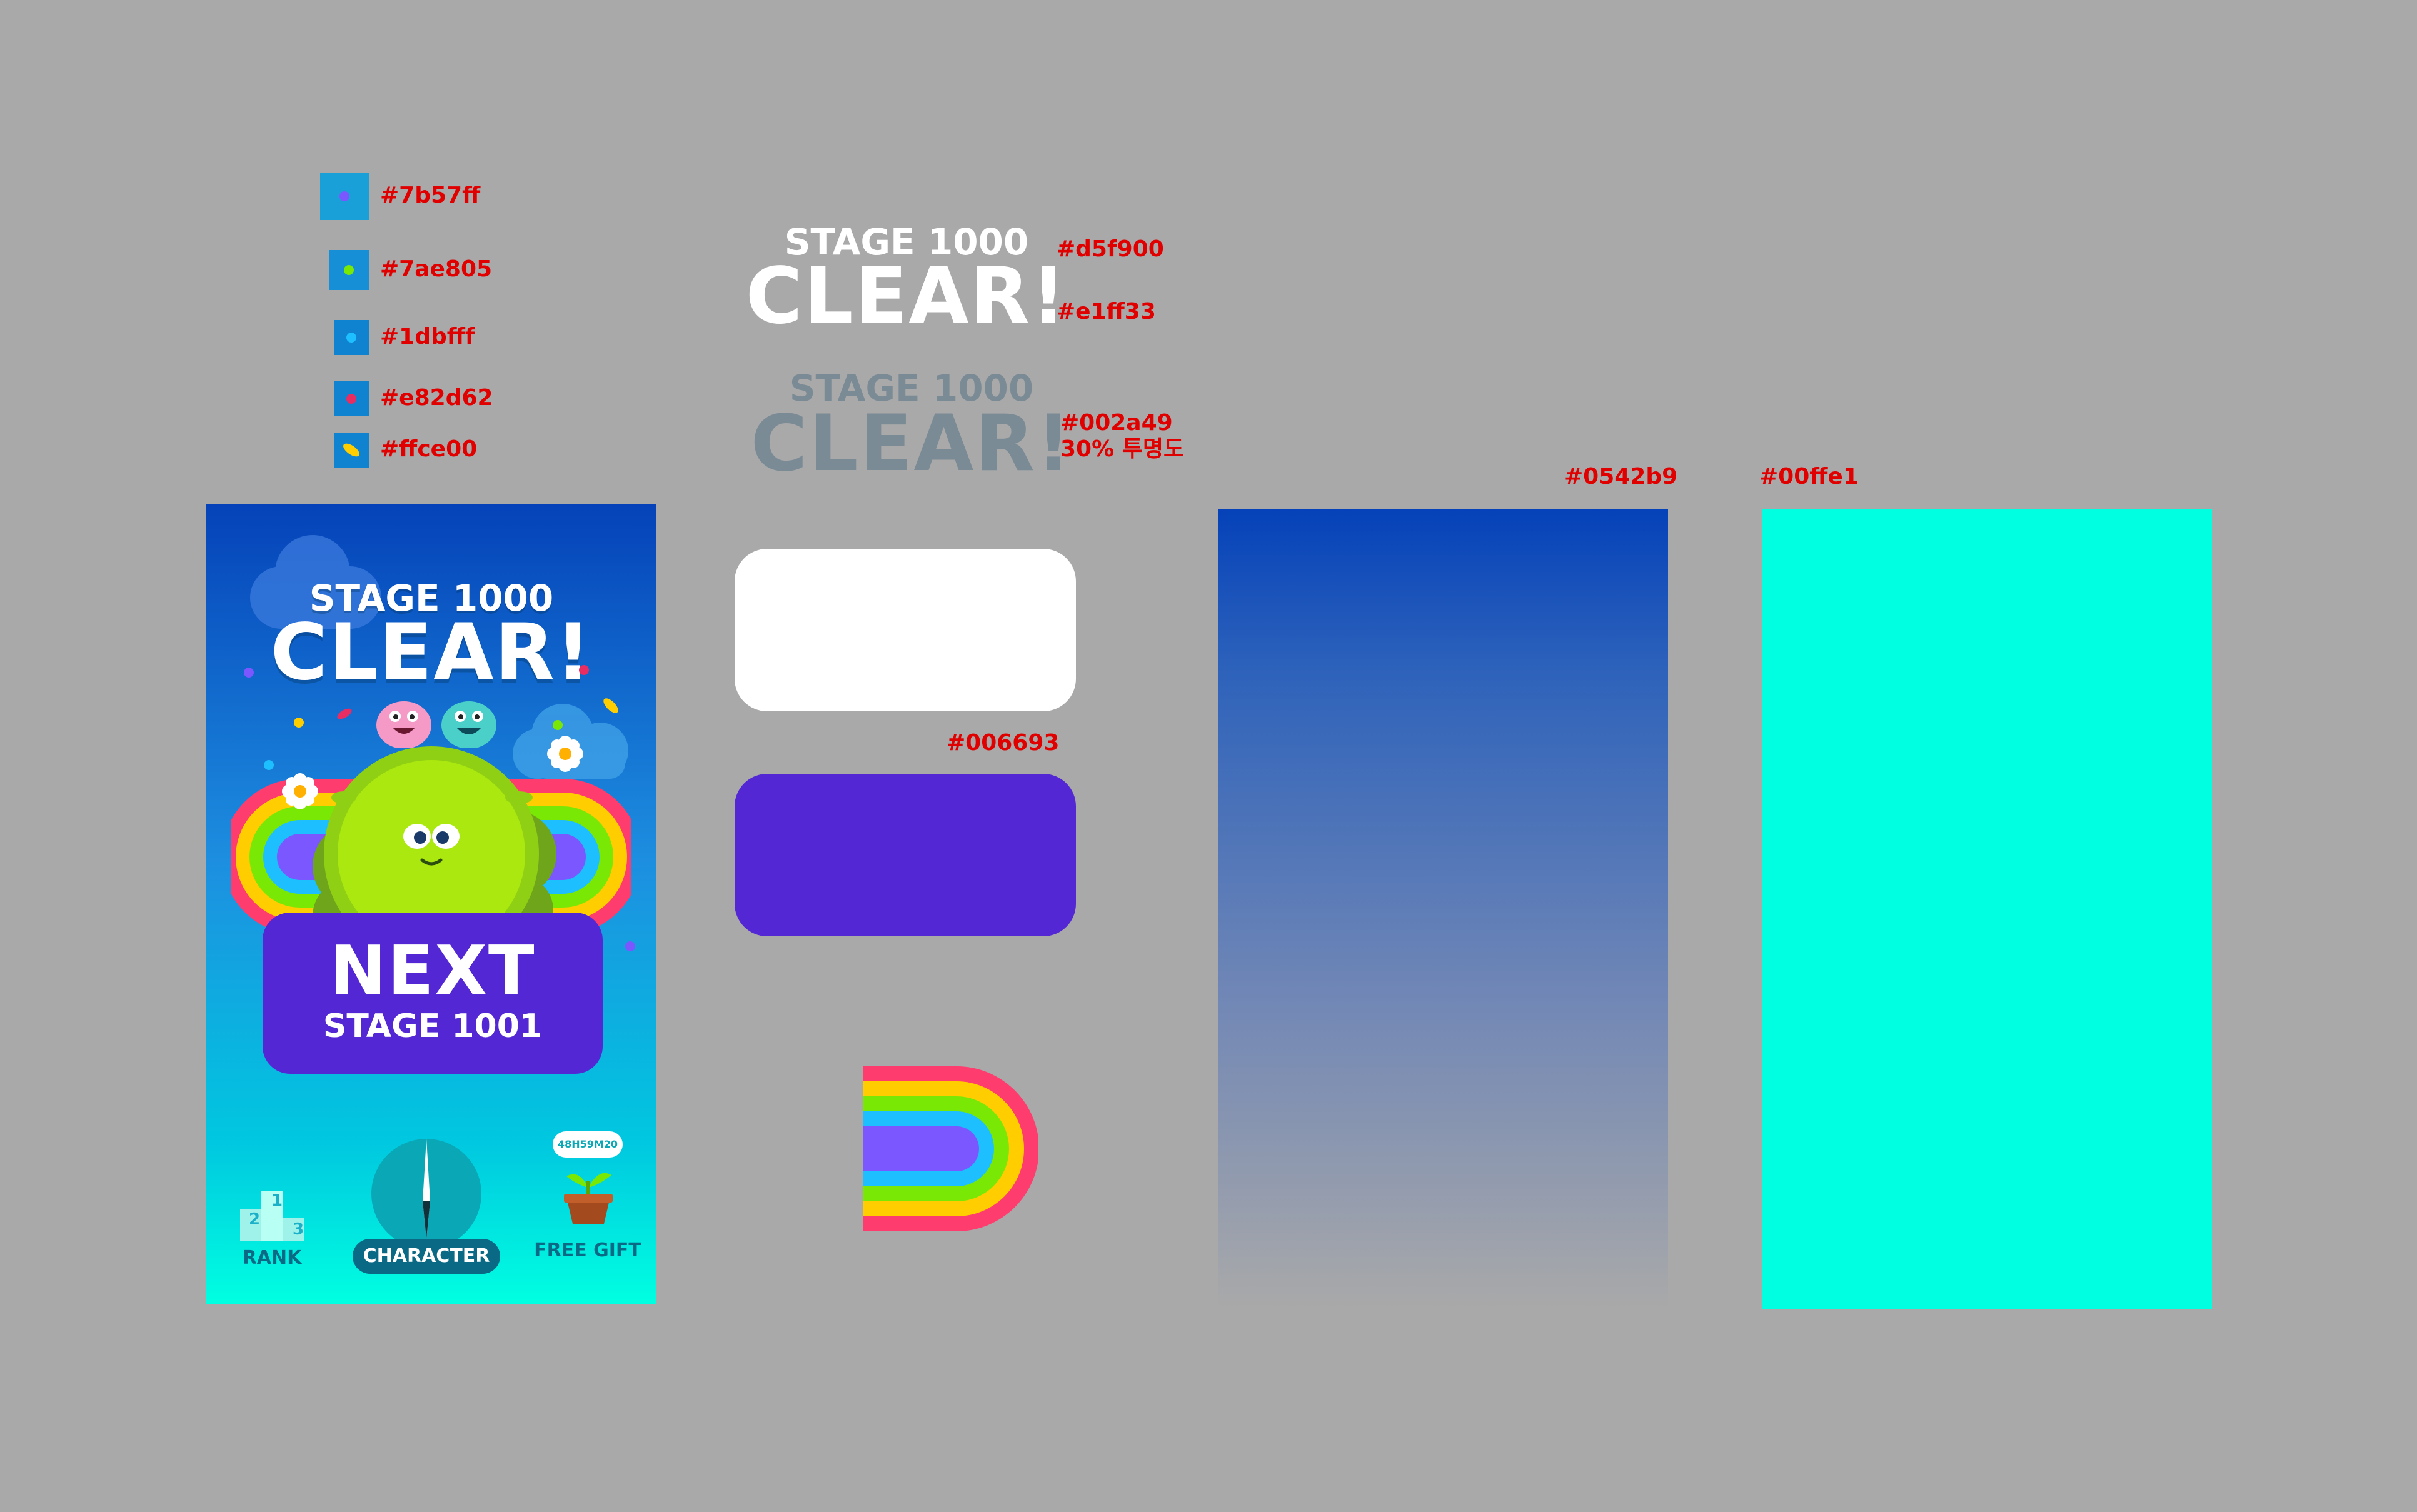  I want to click on podium-number: 1, so click(277, 1200).